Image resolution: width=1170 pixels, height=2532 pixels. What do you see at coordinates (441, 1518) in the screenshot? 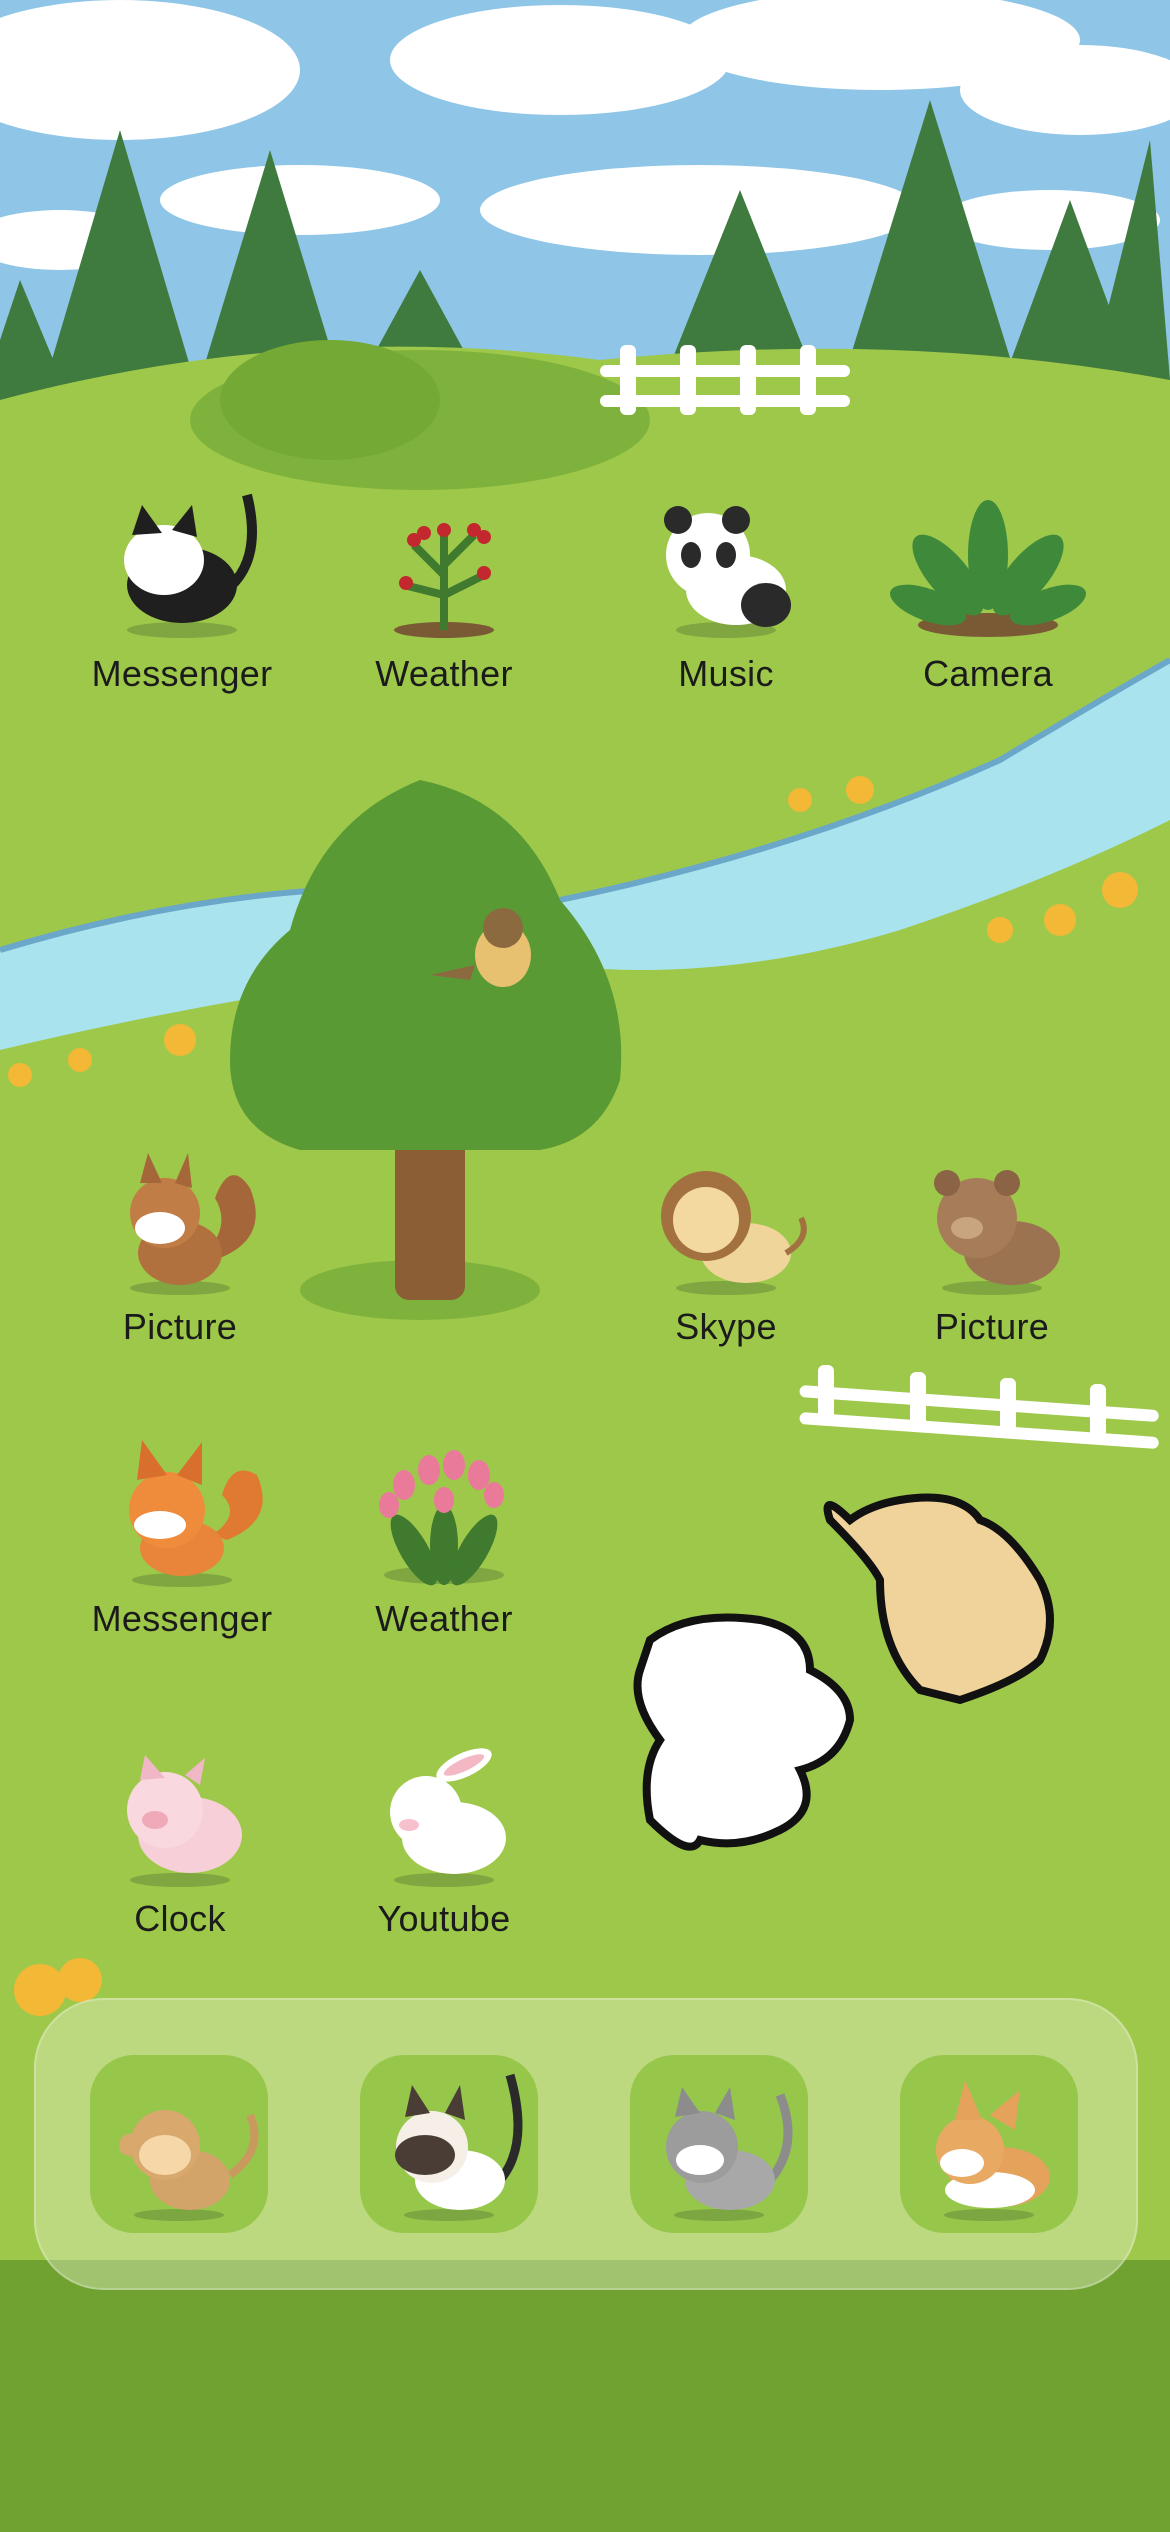
I see `tulip-plant-icon` at bounding box center [441, 1518].